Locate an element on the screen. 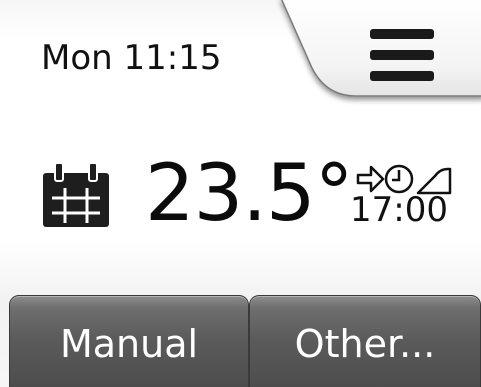 The width and height of the screenshot is (481, 387). calendar-schedule-icon is located at coordinates (76, 195).